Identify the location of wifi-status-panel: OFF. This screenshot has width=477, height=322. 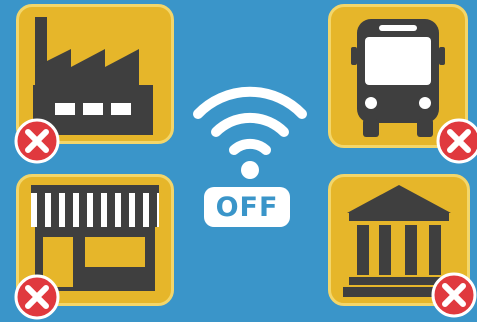
(250, 161).